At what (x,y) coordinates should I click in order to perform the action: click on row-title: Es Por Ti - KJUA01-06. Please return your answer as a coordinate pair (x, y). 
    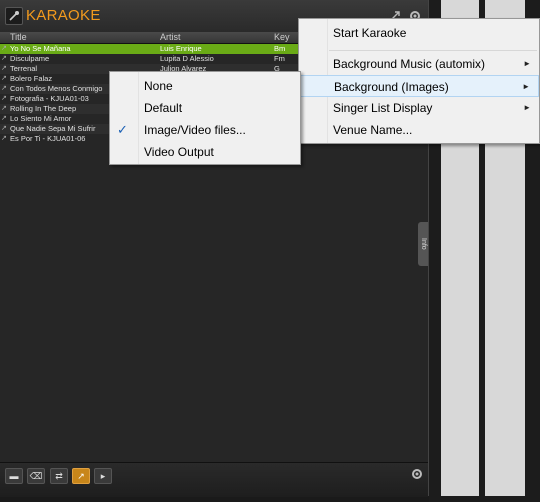
    Looking at the image, I should click on (48, 138).